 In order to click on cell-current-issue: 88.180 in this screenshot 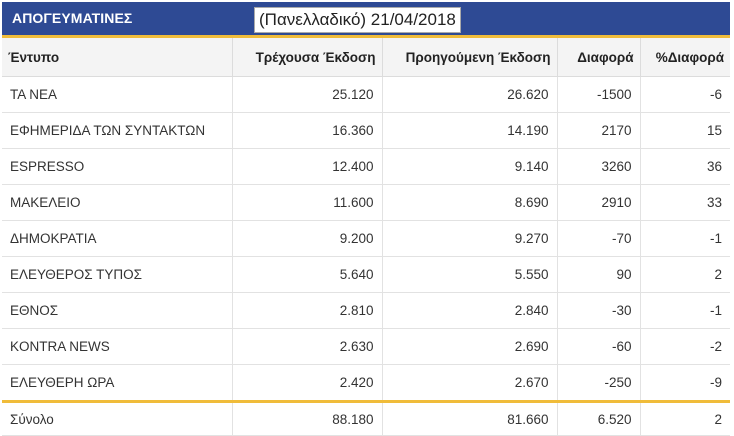, I will do `click(307, 418)`.